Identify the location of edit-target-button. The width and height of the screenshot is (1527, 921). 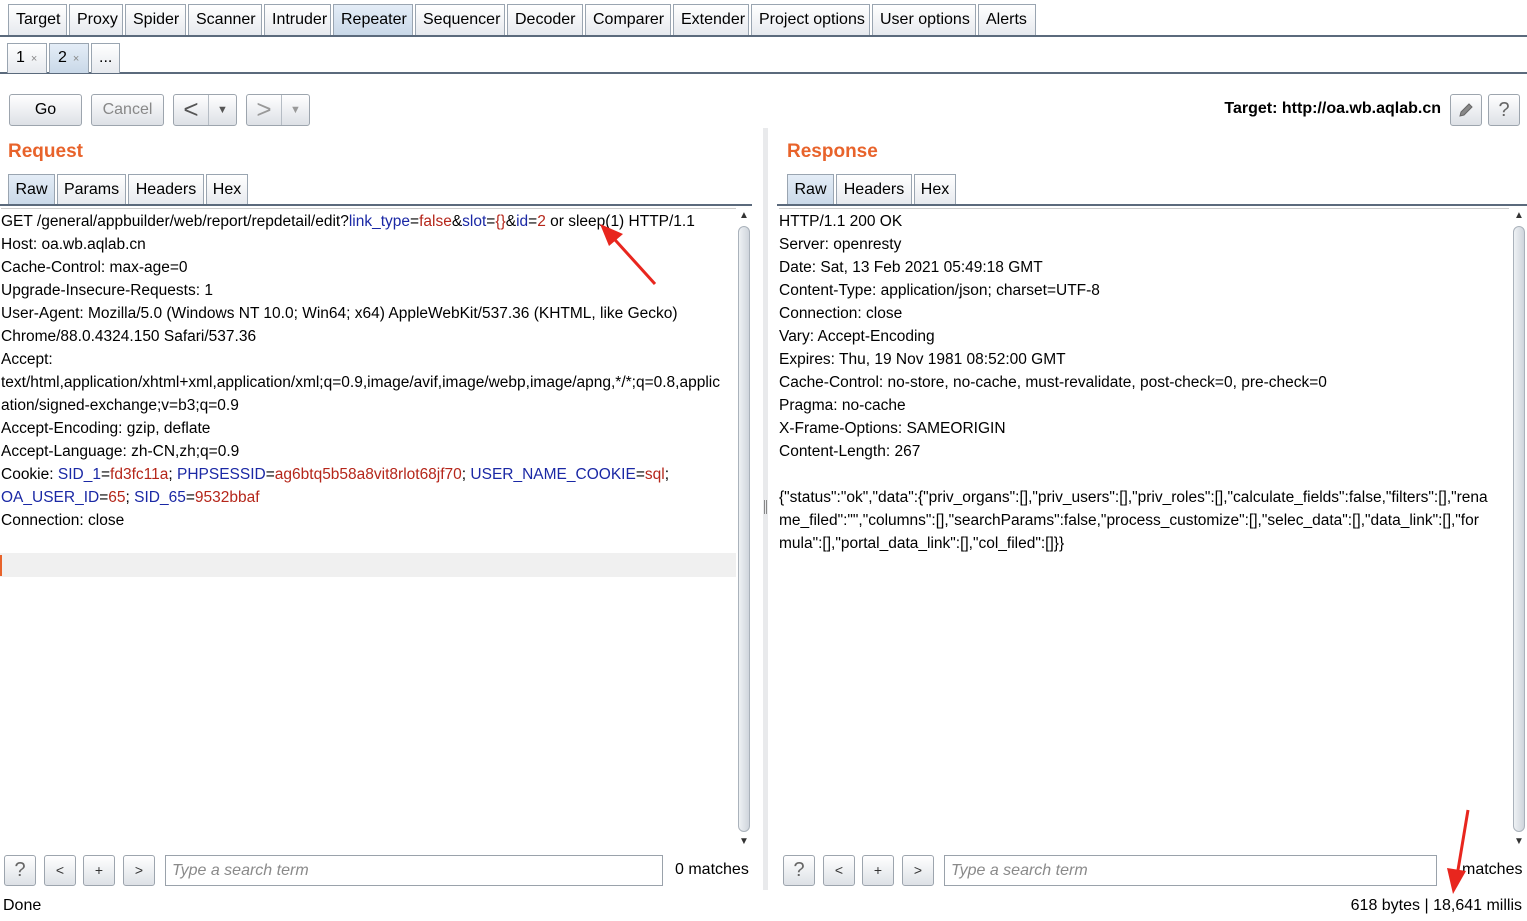
(1466, 110).